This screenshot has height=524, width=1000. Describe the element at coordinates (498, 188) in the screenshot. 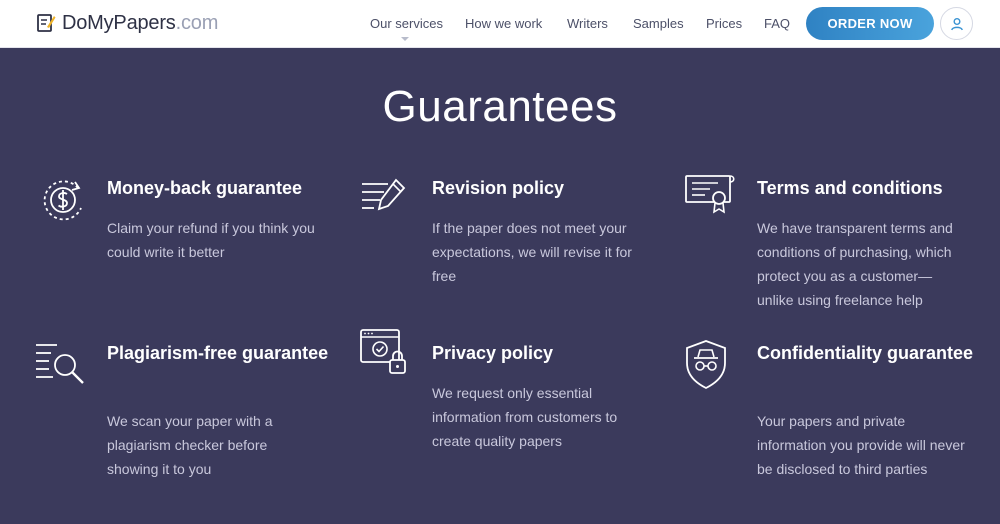

I see `card-title: Revision policy` at that location.